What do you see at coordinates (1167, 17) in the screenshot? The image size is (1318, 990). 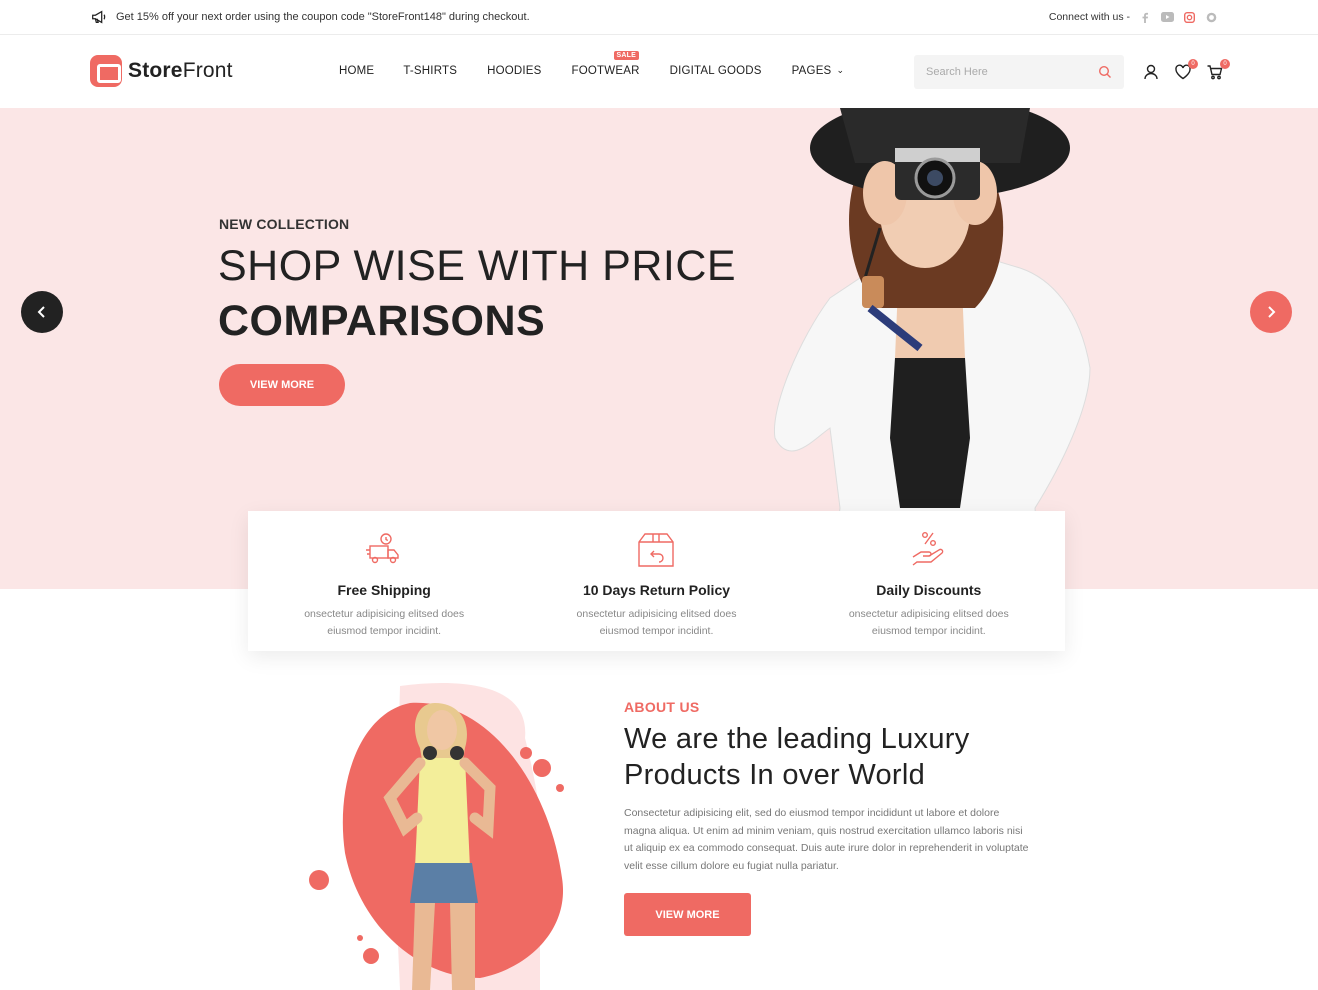 I see `youtube-icon` at bounding box center [1167, 17].